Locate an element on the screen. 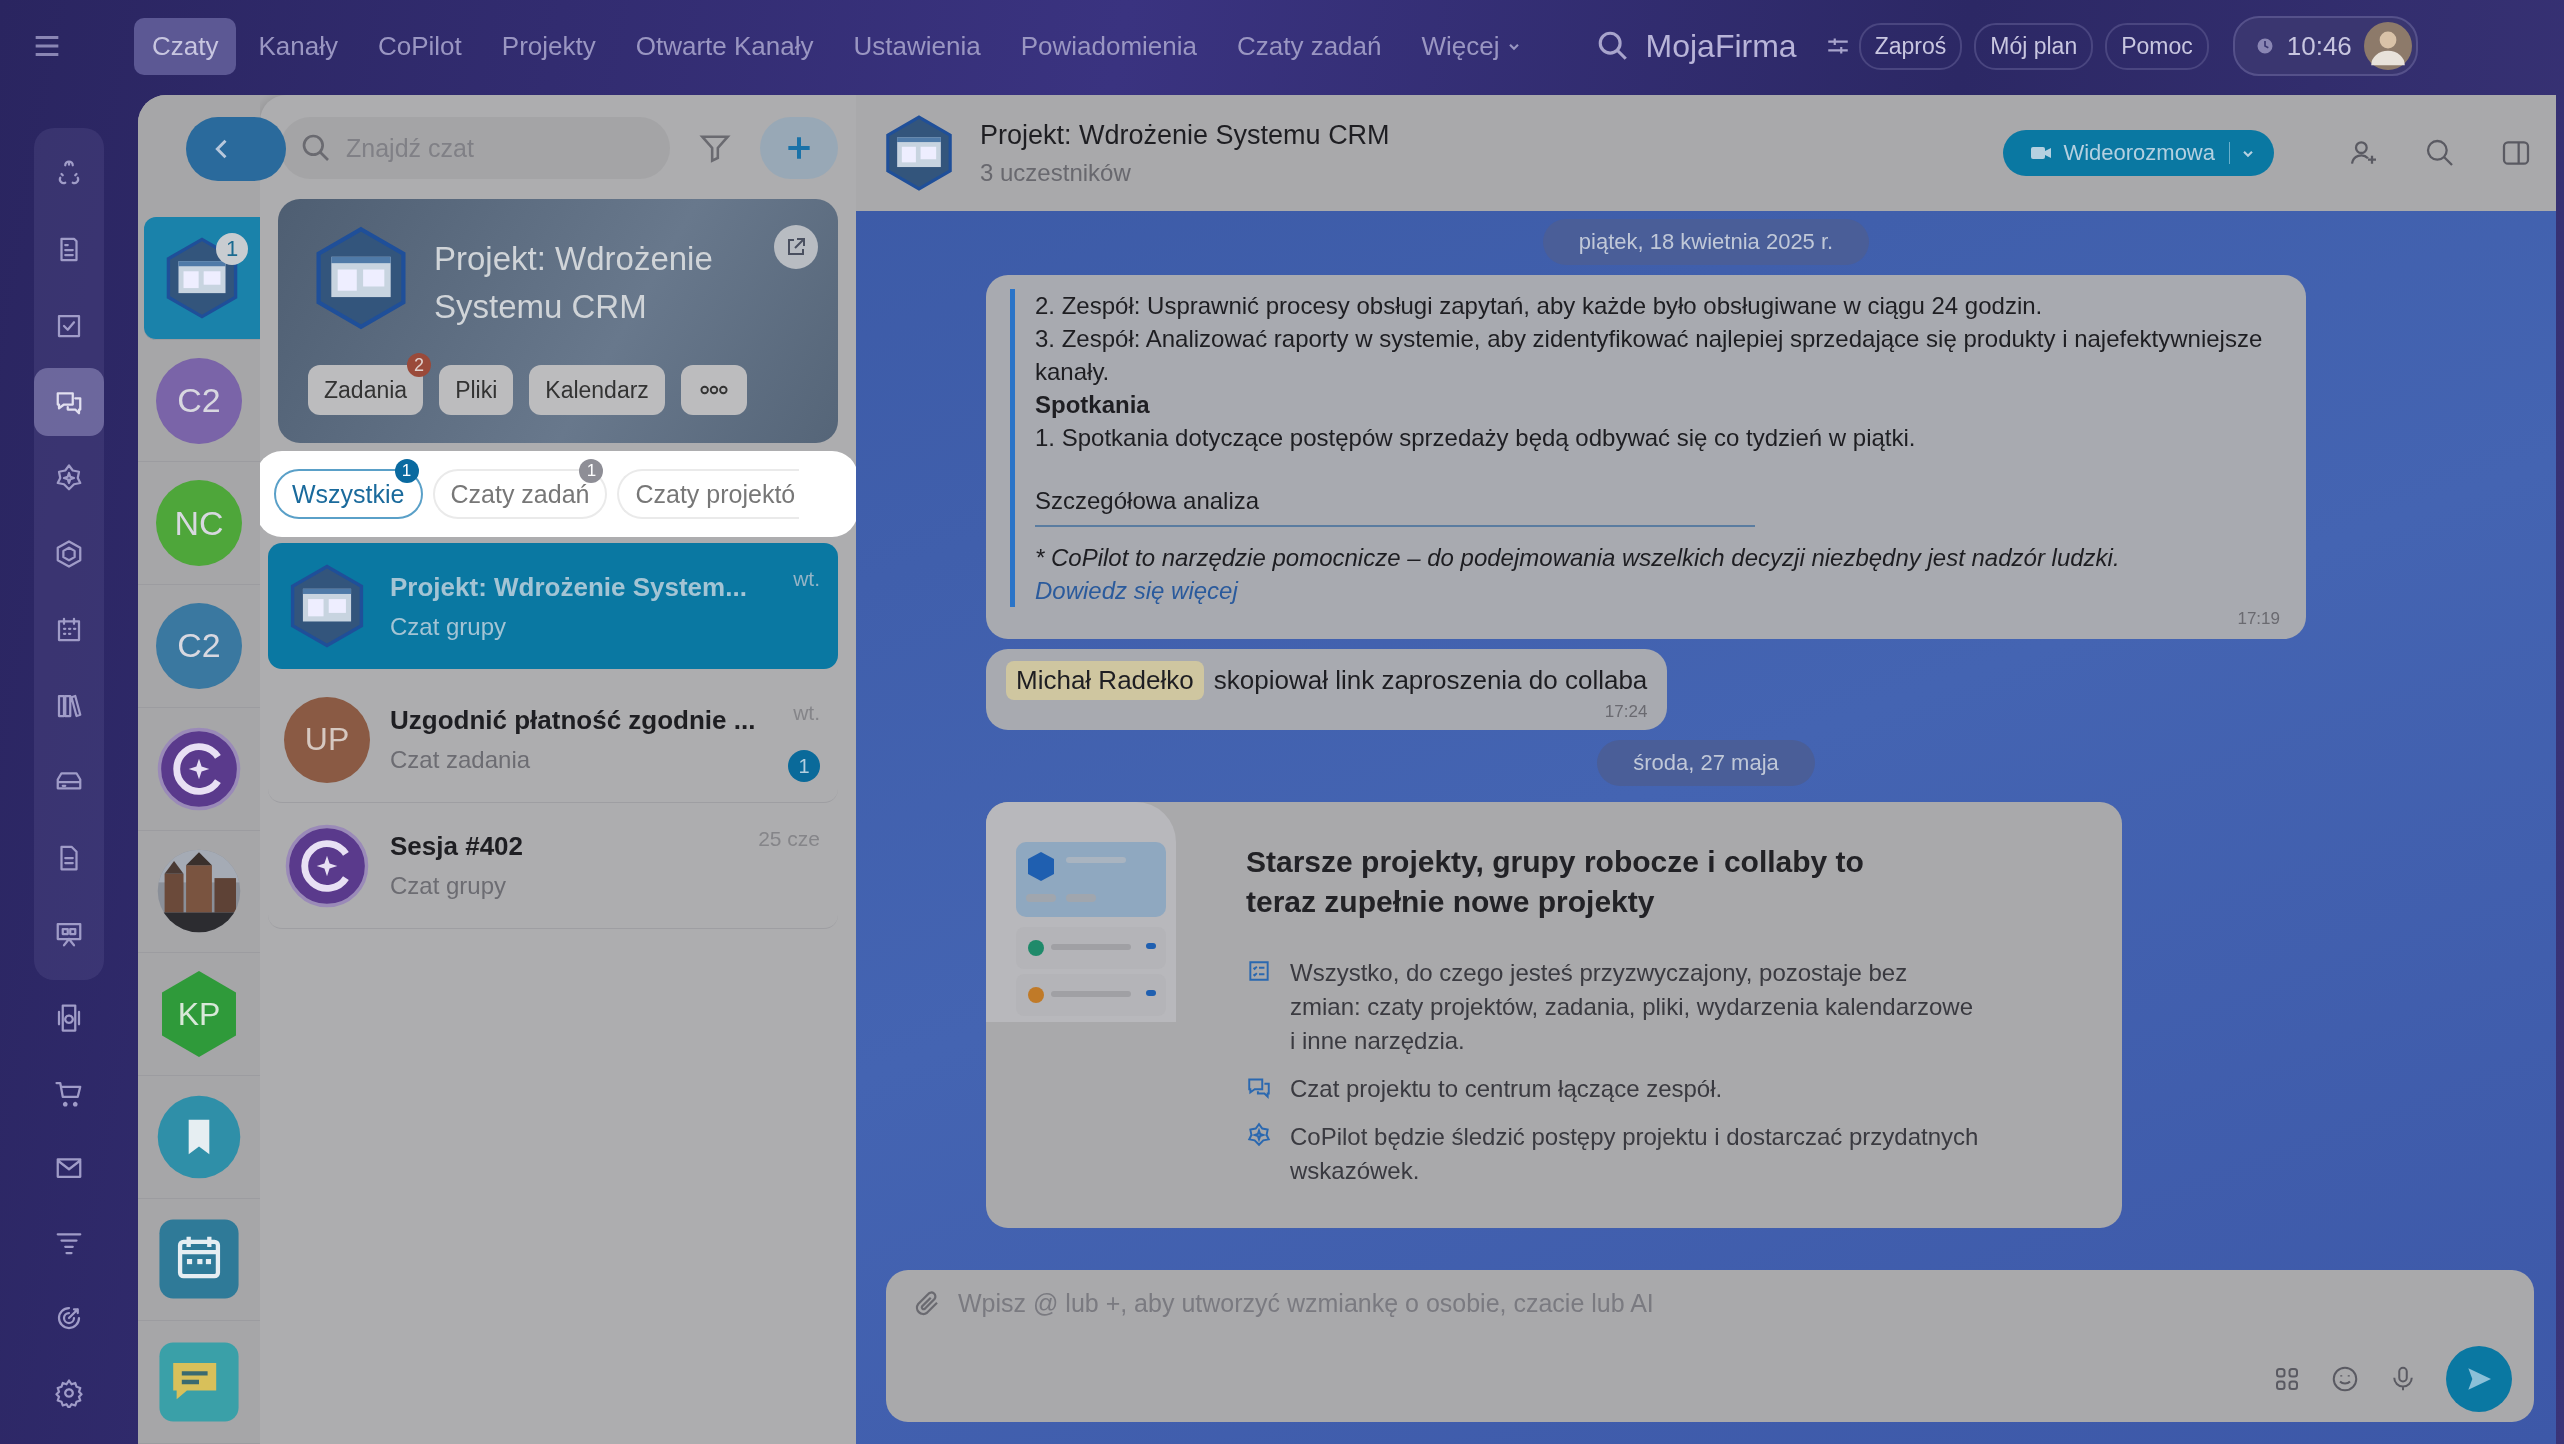 The image size is (2564, 1444). chat-type: Czat zadania is located at coordinates (461, 760).